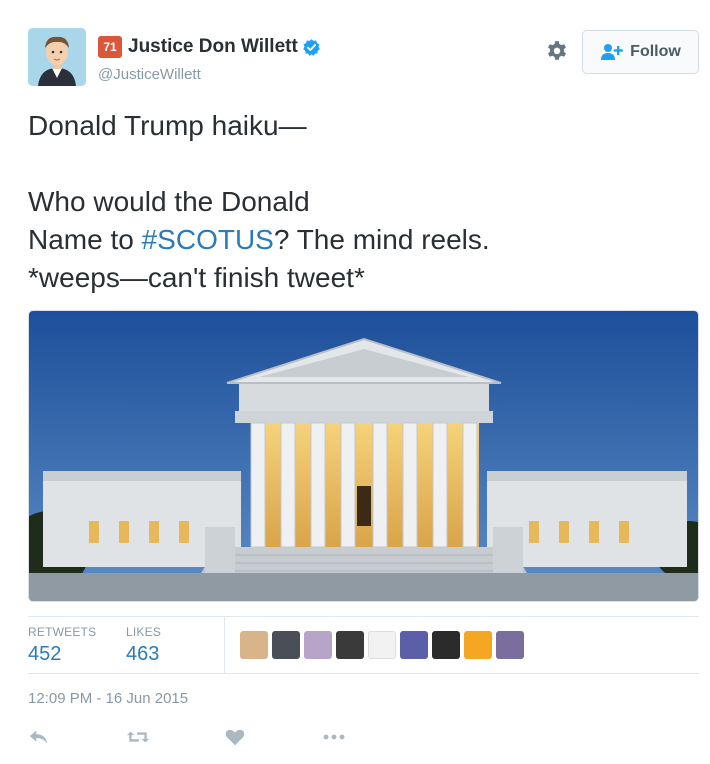  I want to click on hashtag-link: #SCOTUS, so click(208, 239).